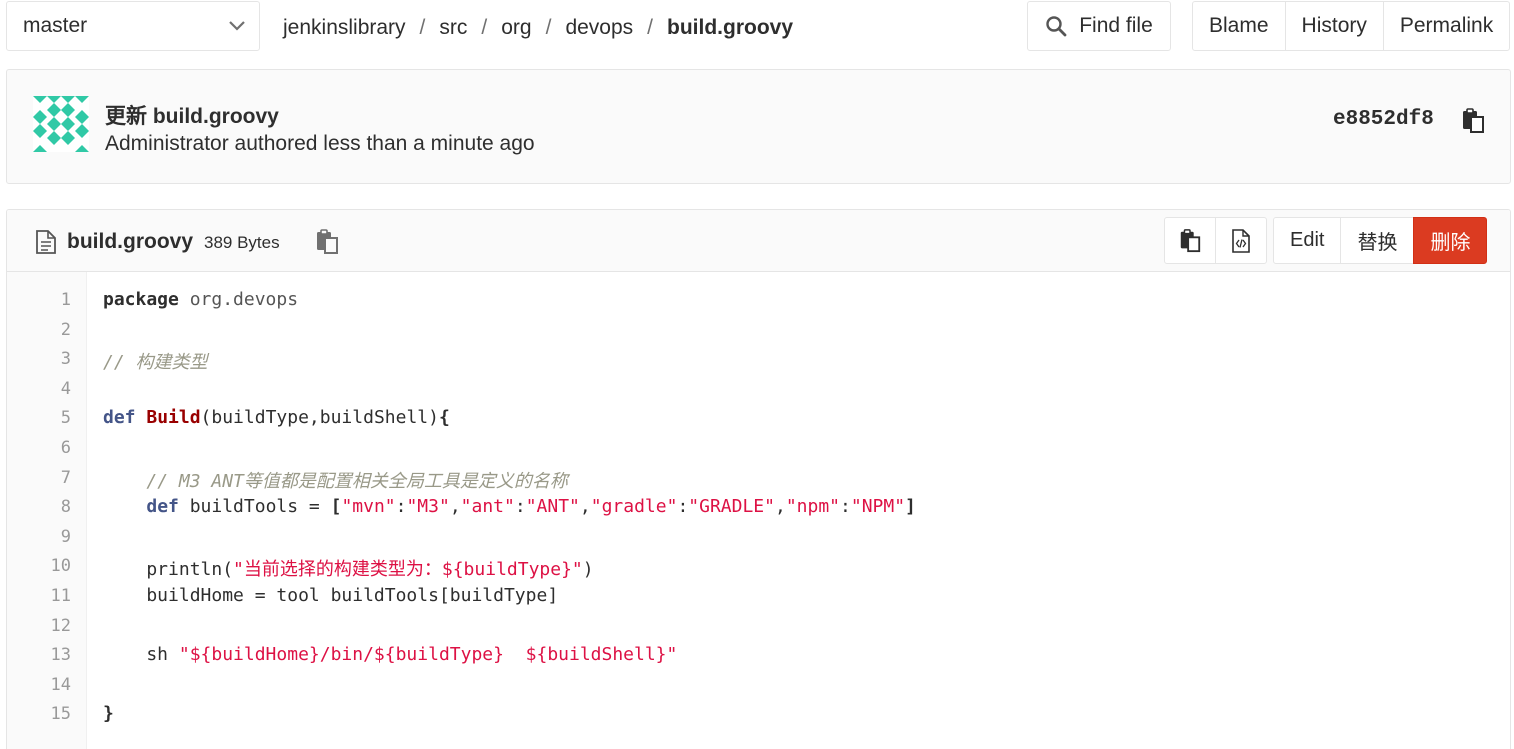 The width and height of the screenshot is (1514, 749). What do you see at coordinates (39, 359) in the screenshot?
I see `line-number: 3` at bounding box center [39, 359].